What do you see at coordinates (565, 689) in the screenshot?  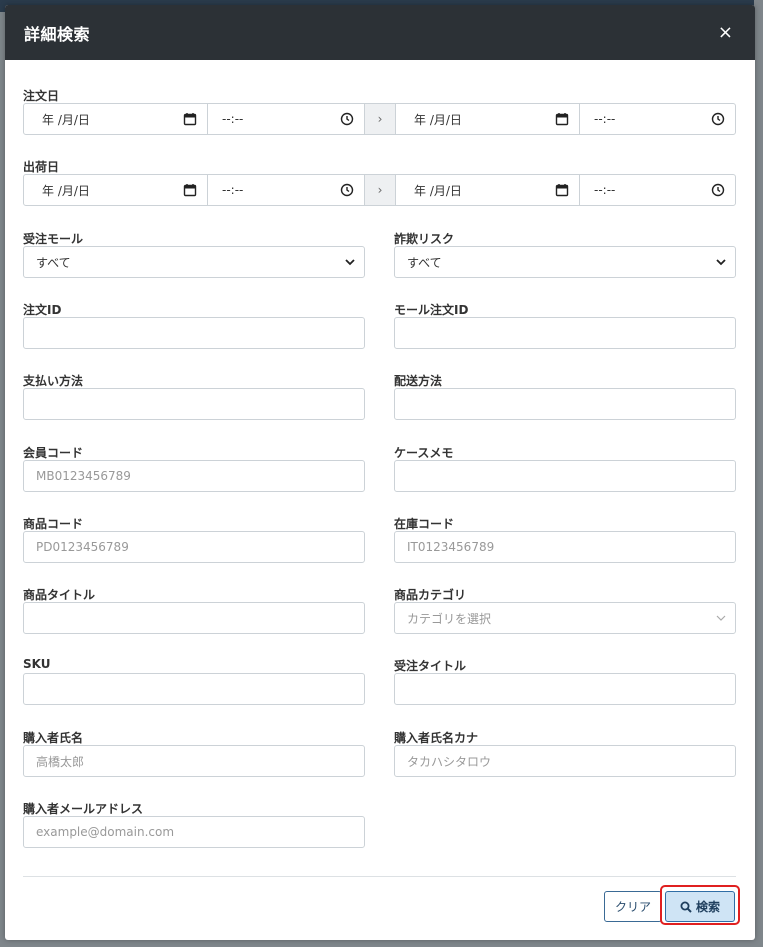 I see `order-title-input` at bounding box center [565, 689].